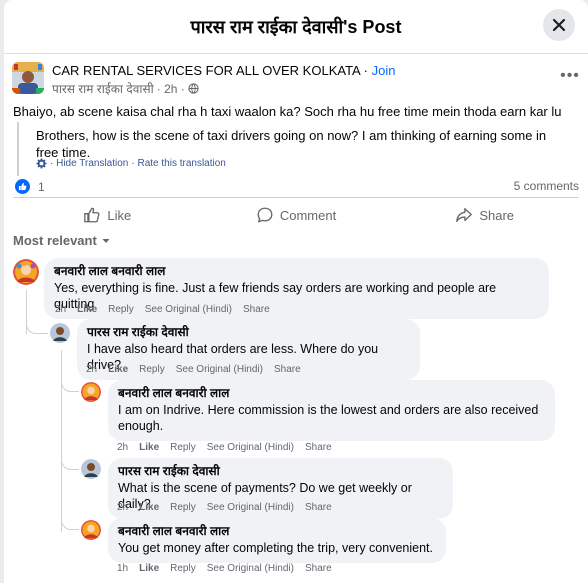  I want to click on comment-time: 1h, so click(122, 568).